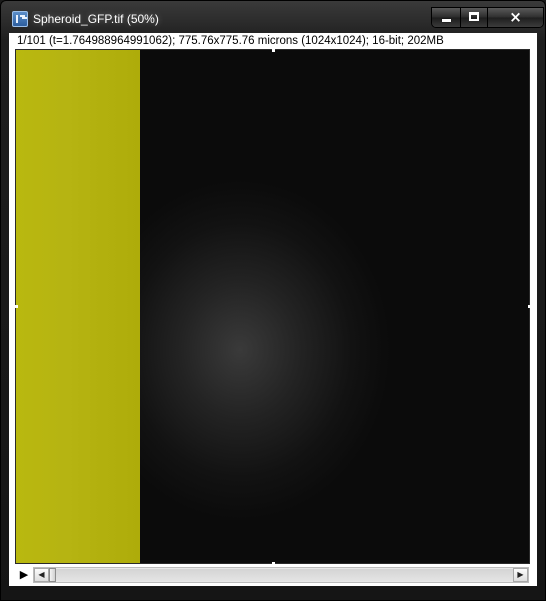  I want to click on resize-handle-top, so click(273, 50).